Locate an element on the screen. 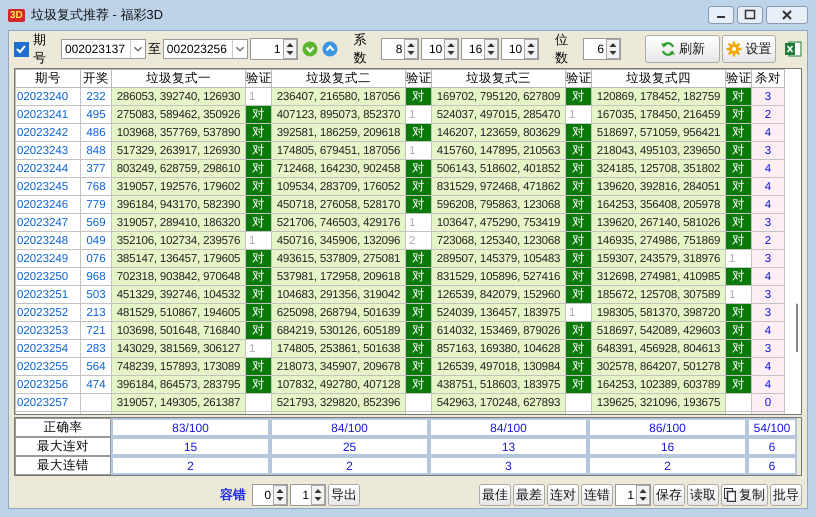  spin-field: 0 is located at coordinates (270, 495).